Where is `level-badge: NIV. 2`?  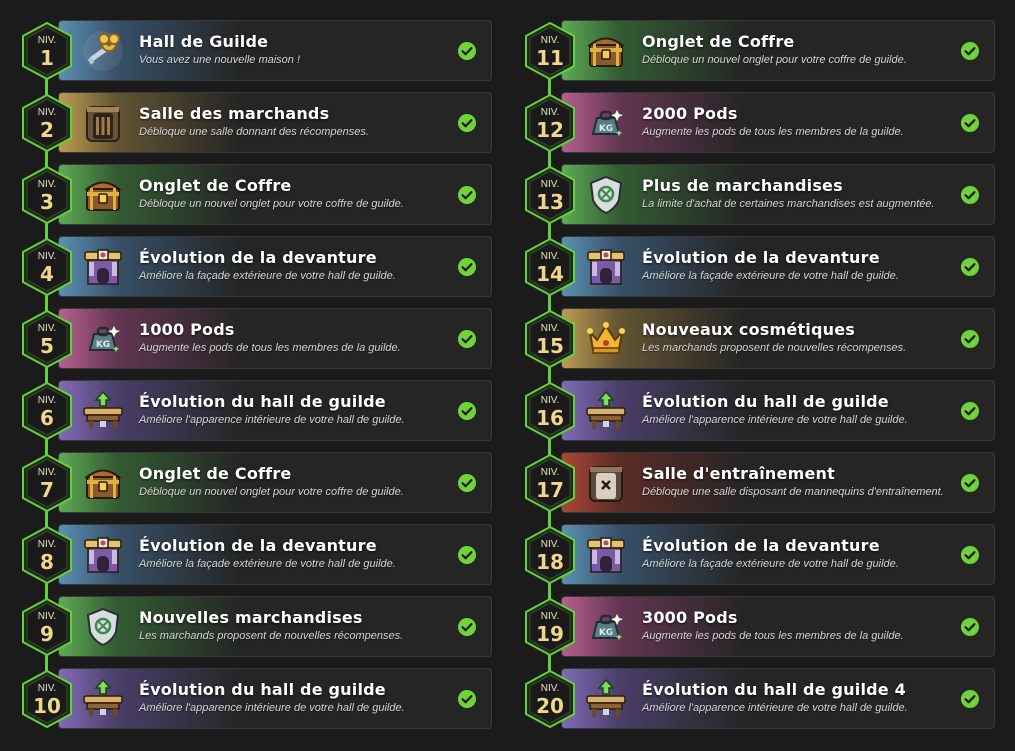 level-badge: NIV. 2 is located at coordinates (47, 123).